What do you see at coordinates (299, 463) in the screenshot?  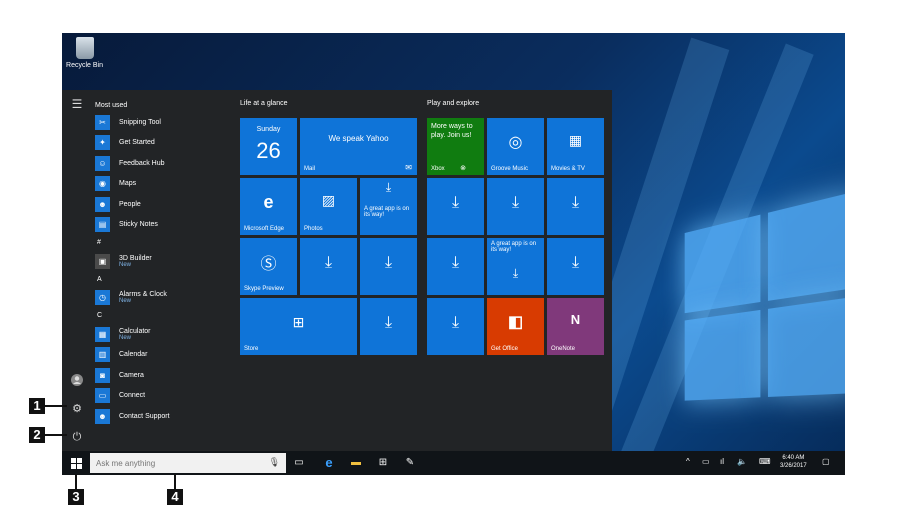 I see `task-view-icon: ▭` at bounding box center [299, 463].